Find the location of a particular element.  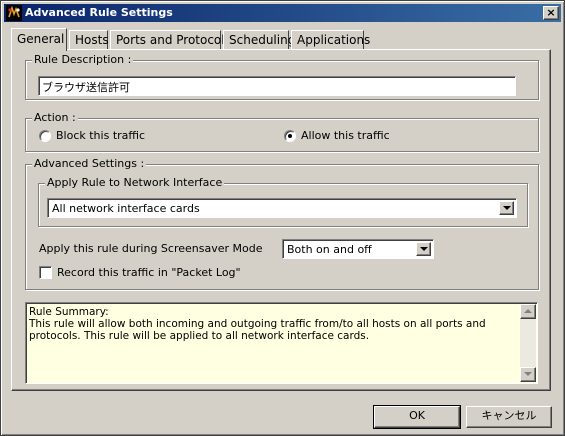

block-traffic-radio is located at coordinates (45, 136).